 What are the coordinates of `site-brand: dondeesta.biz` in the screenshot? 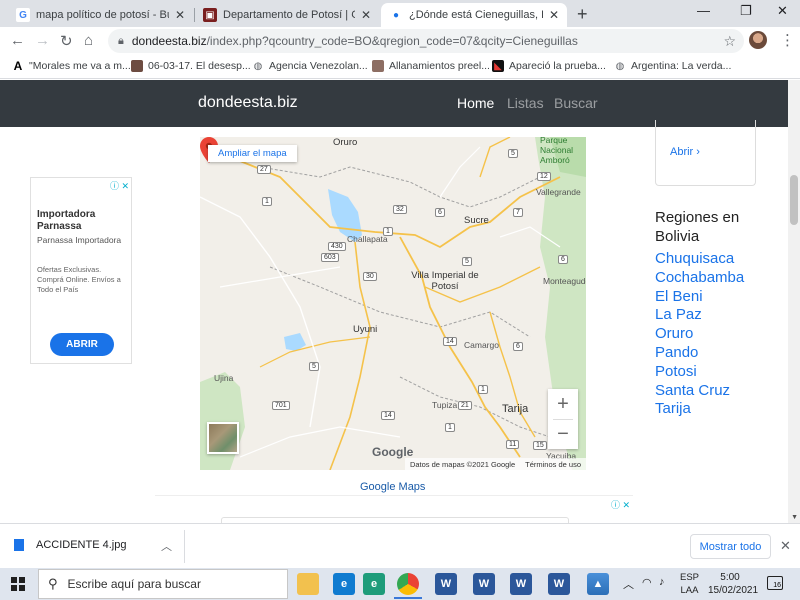 It's located at (248, 103).